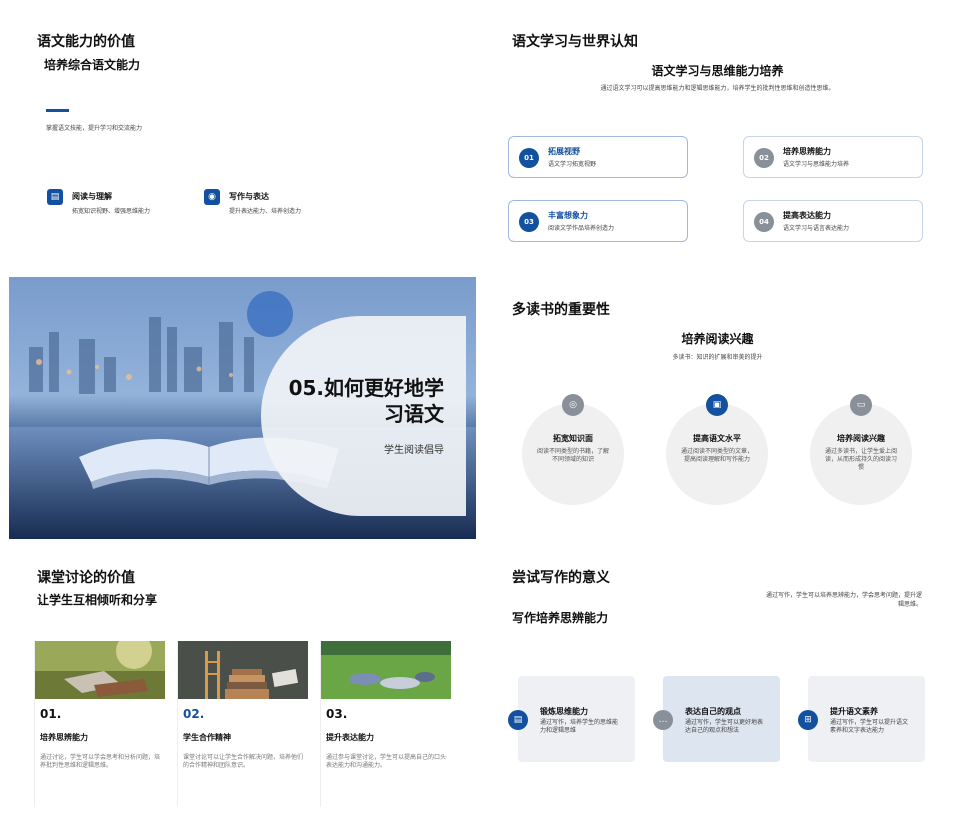  What do you see at coordinates (92, 65) in the screenshot?
I see `slide-subtitle: 培养综合语文能力` at bounding box center [92, 65].